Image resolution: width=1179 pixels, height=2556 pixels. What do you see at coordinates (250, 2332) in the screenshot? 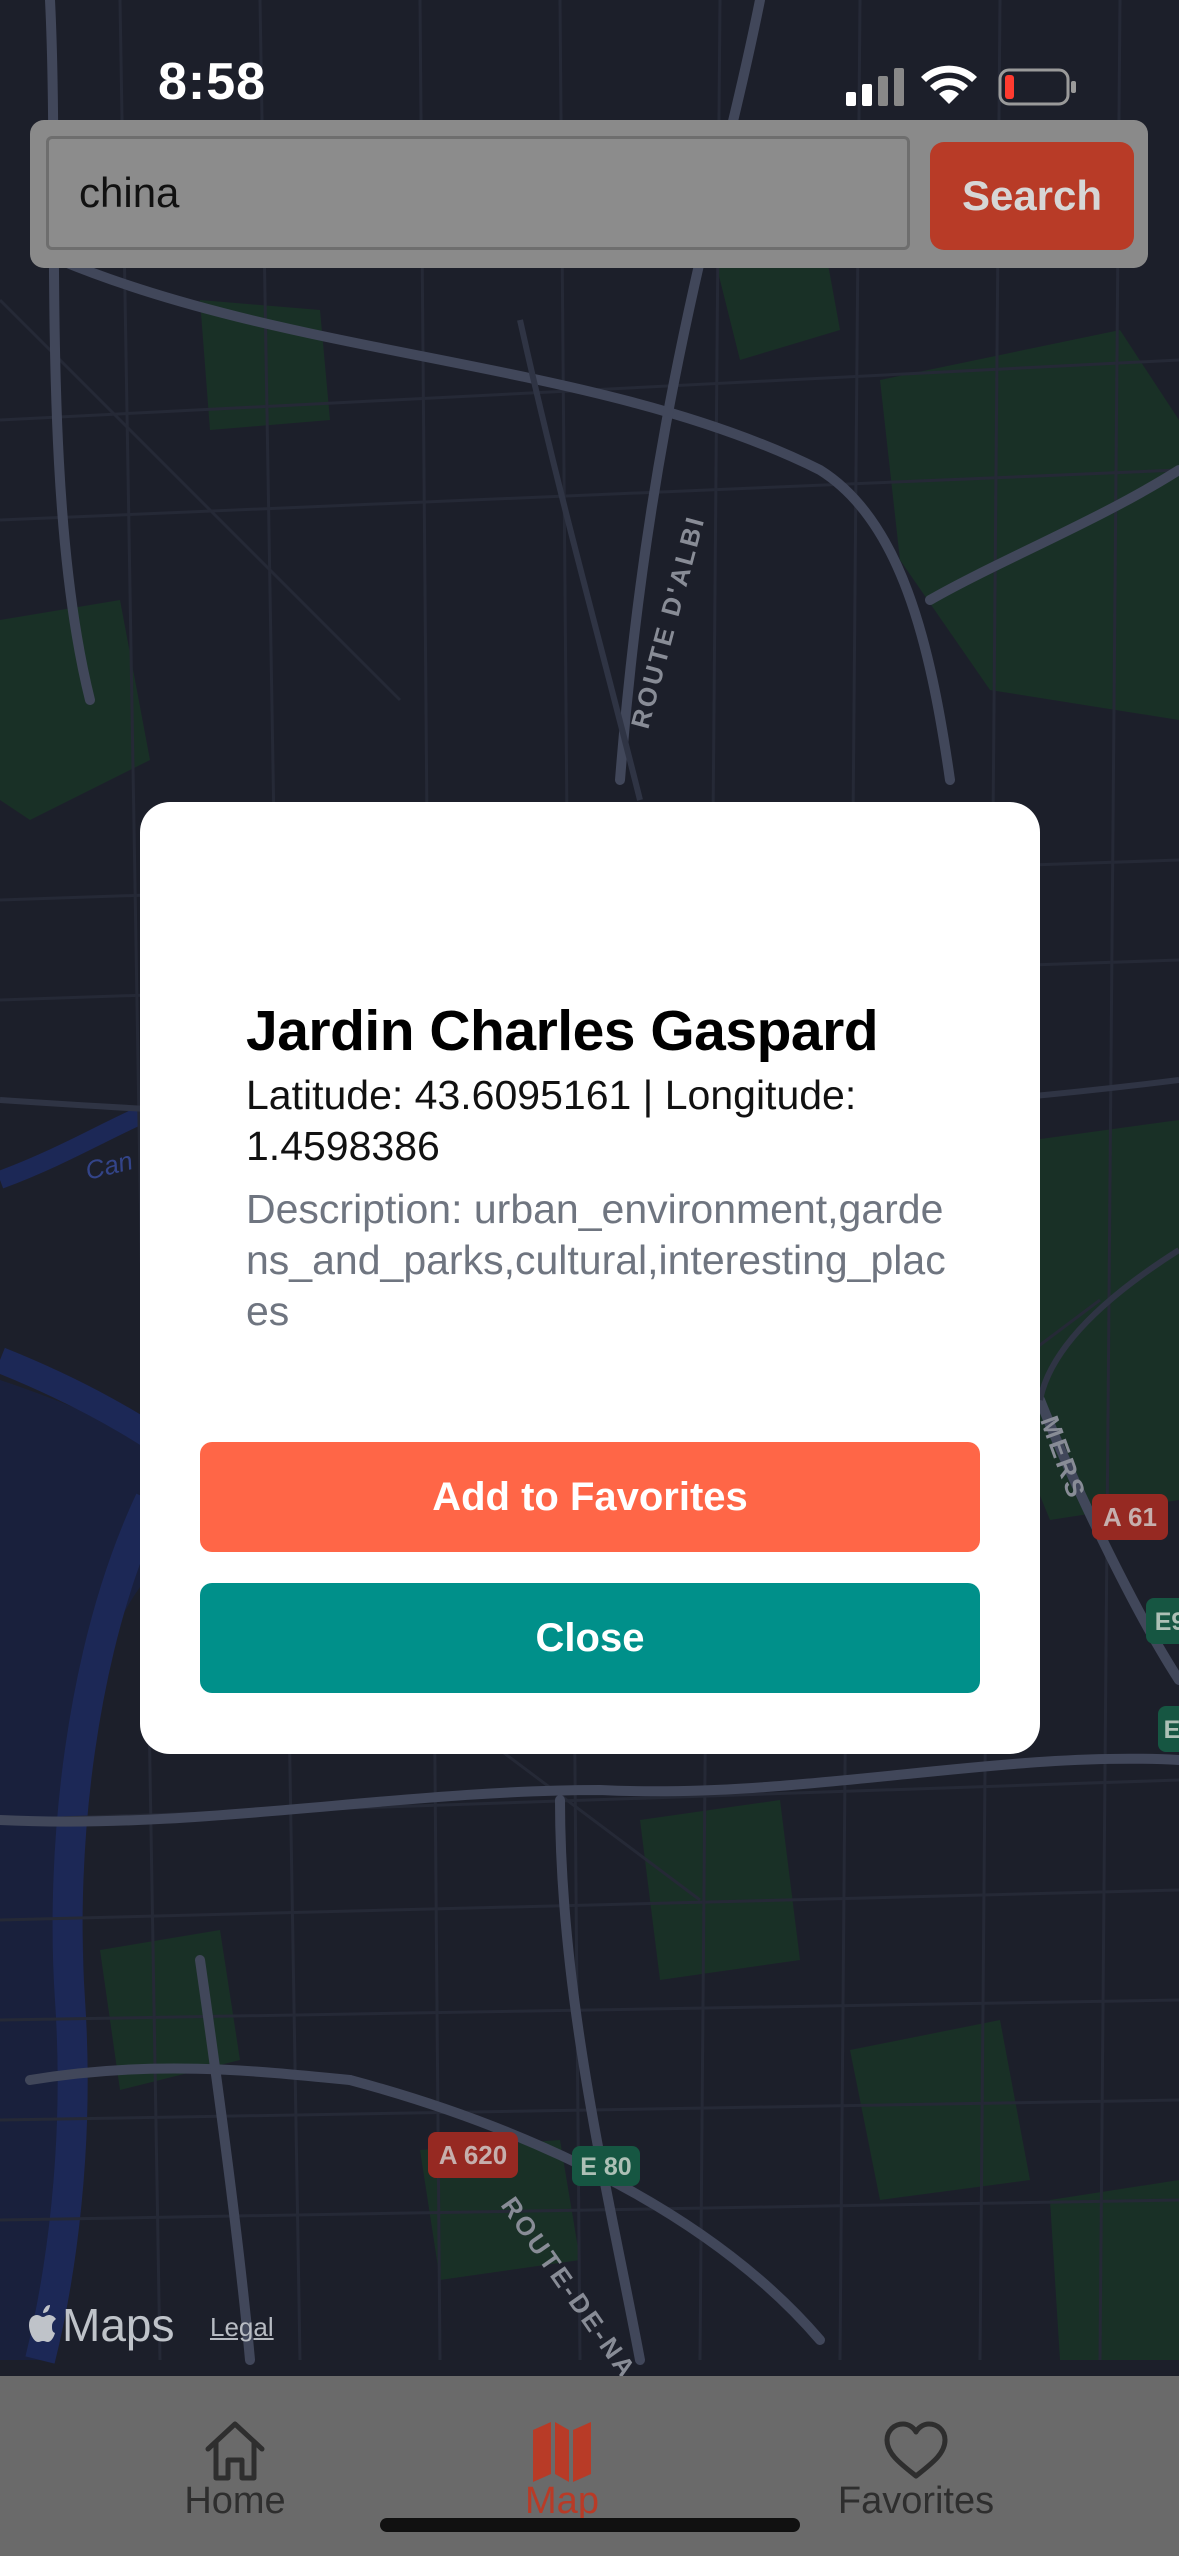
I see `legal-link: Legal` at bounding box center [250, 2332].